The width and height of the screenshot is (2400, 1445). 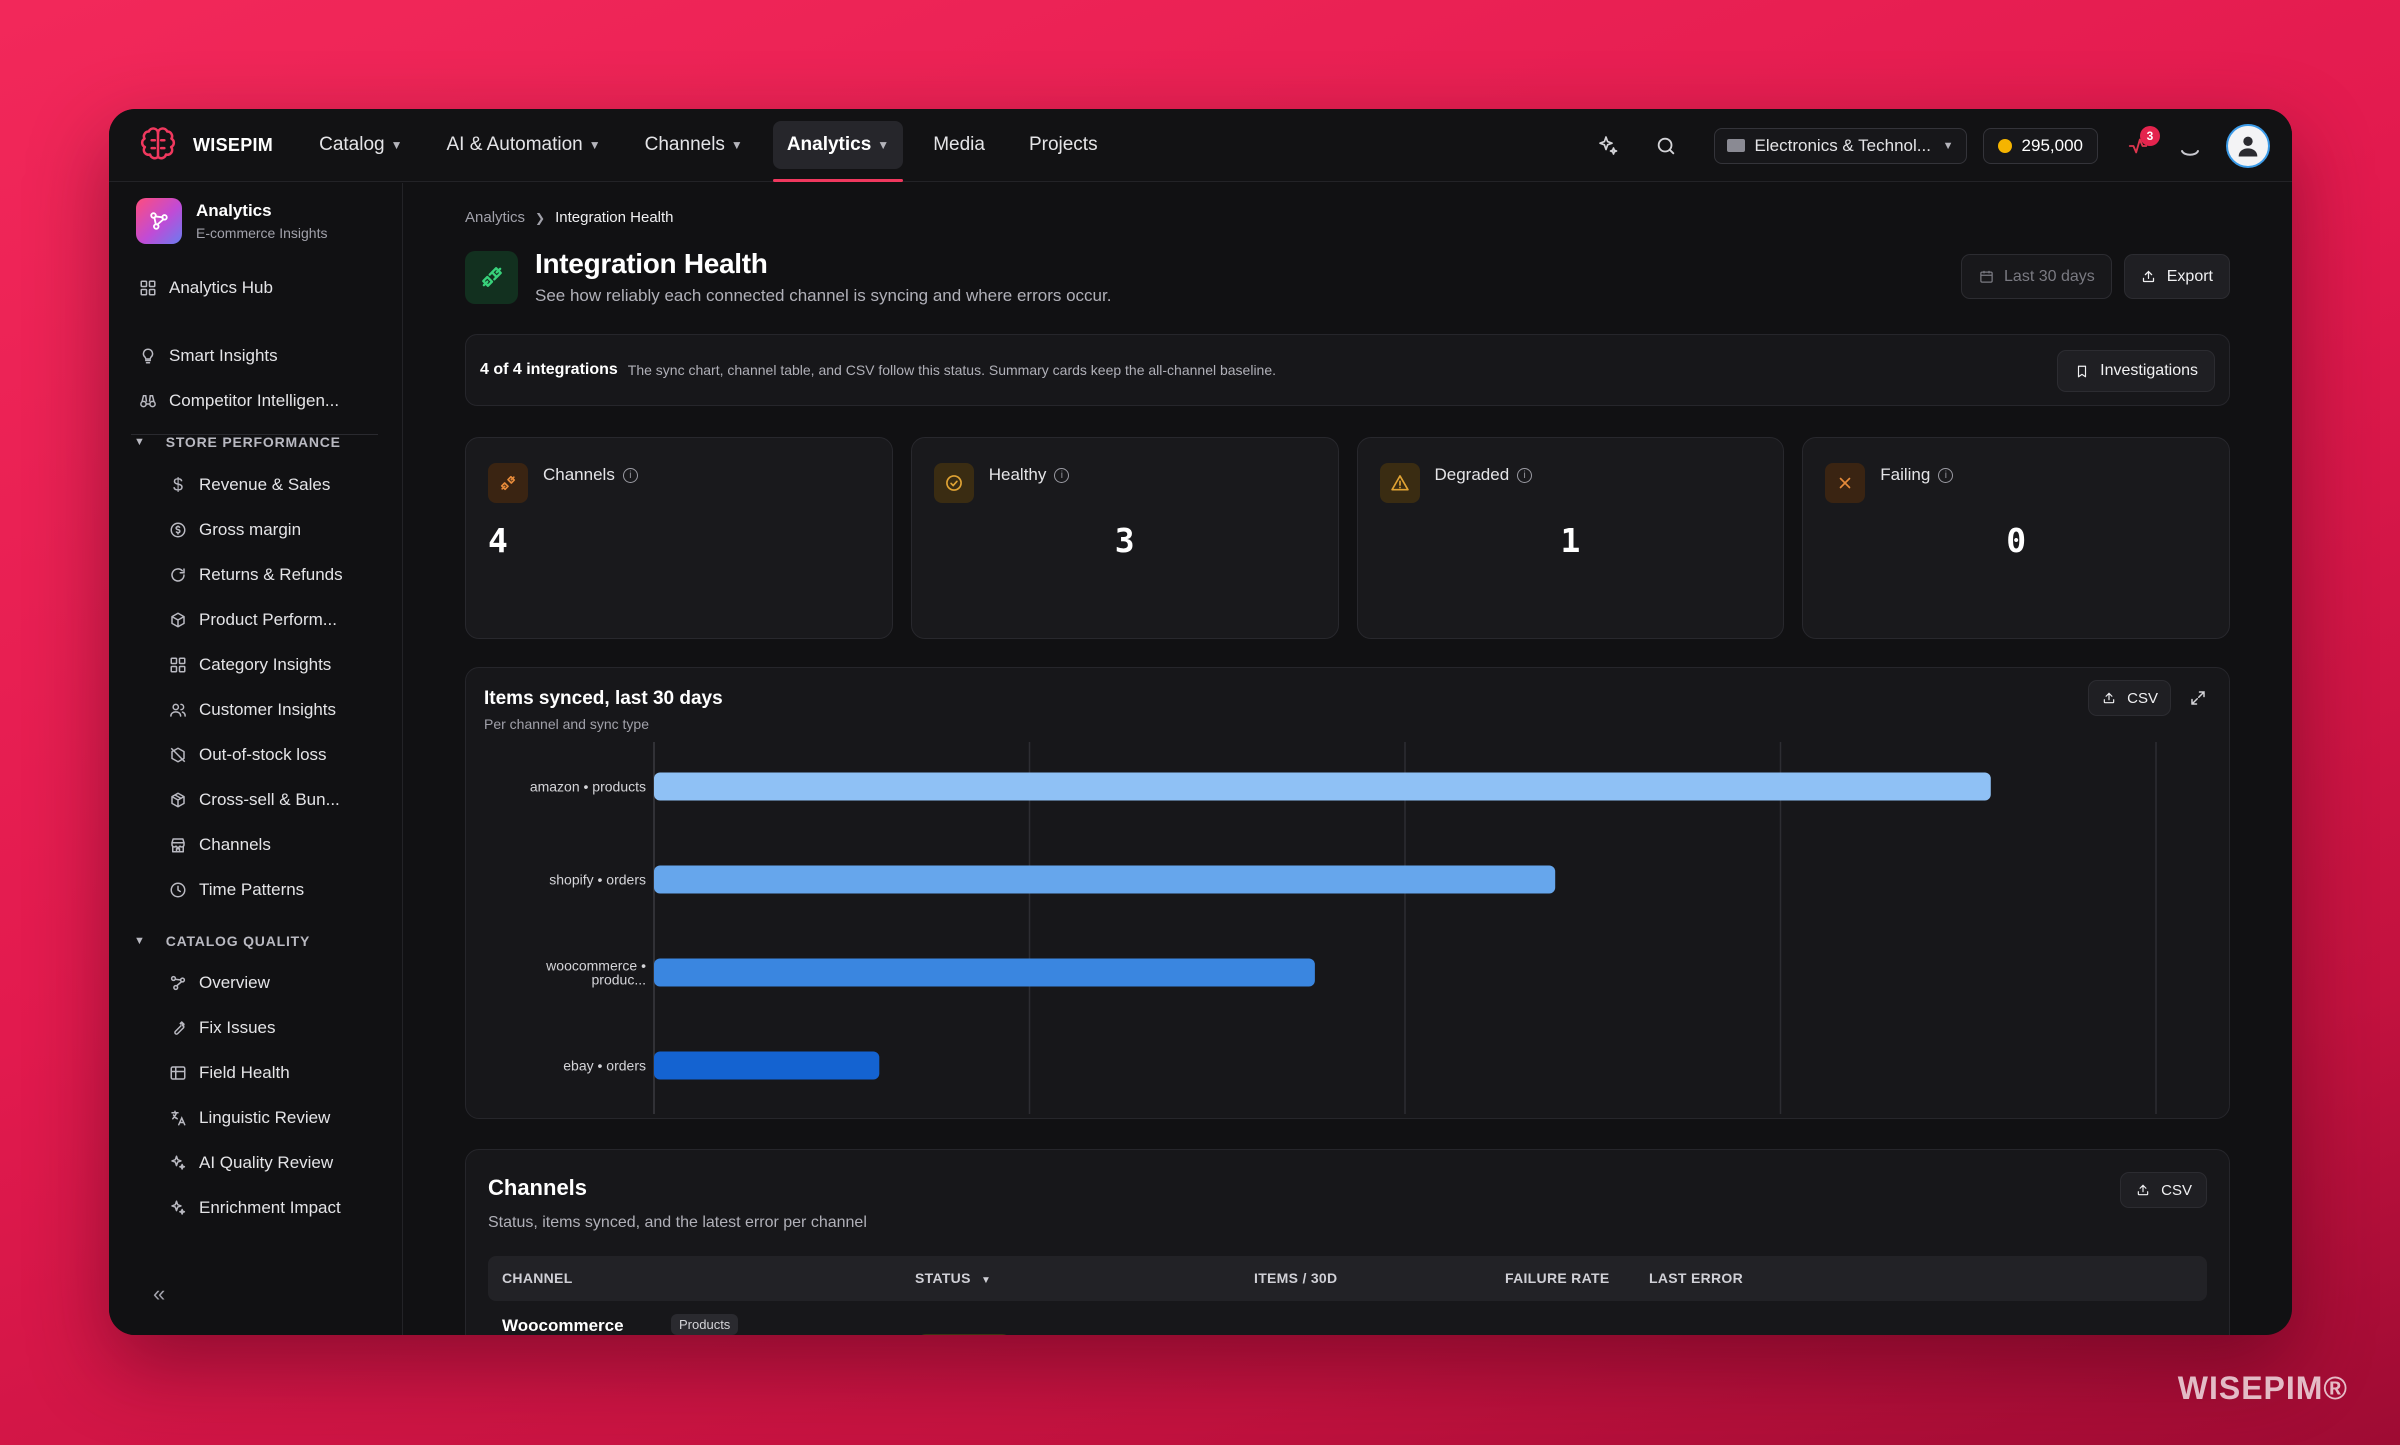 I want to click on page-title: Integration Health, so click(x=651, y=263).